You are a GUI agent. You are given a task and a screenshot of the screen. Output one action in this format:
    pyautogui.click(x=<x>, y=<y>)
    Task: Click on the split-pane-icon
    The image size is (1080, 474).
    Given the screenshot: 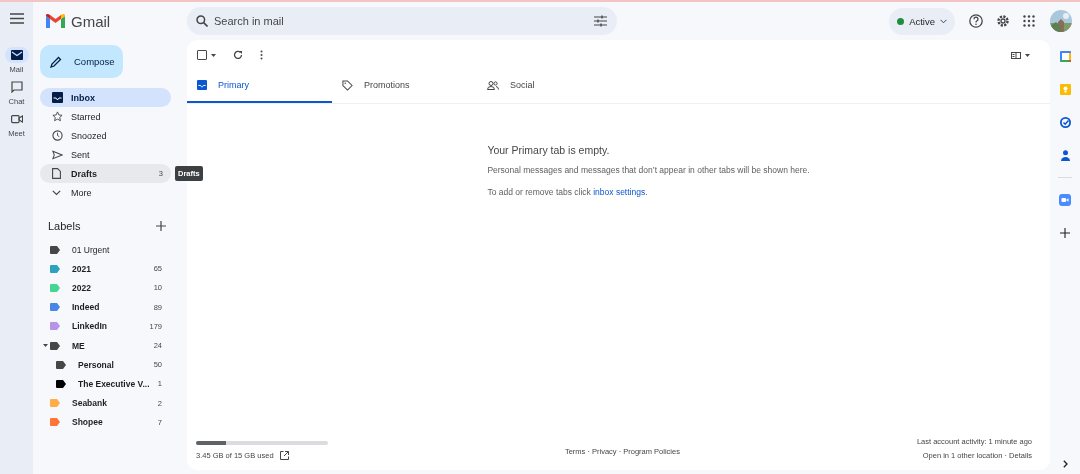 What is the action you would take?
    pyautogui.click(x=1016, y=55)
    